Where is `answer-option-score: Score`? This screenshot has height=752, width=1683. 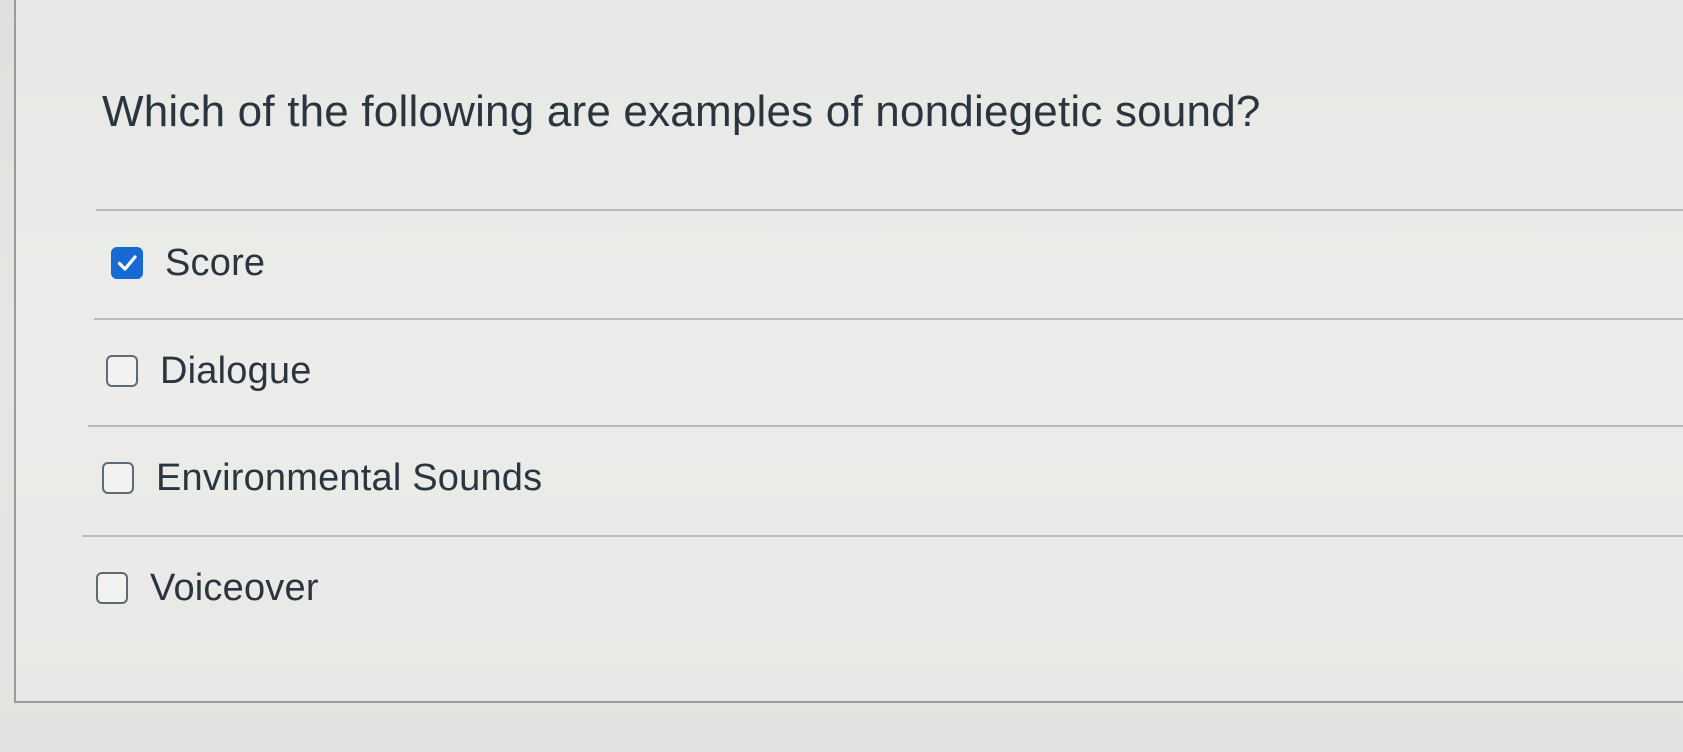 answer-option-score: Score is located at coordinates (188, 263).